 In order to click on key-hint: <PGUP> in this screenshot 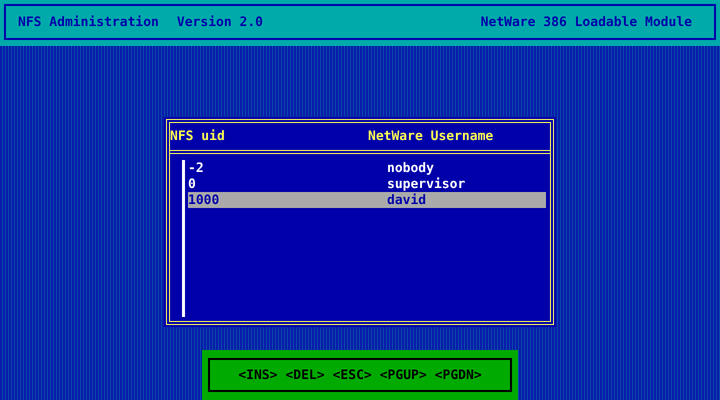, I will do `click(403, 375)`.